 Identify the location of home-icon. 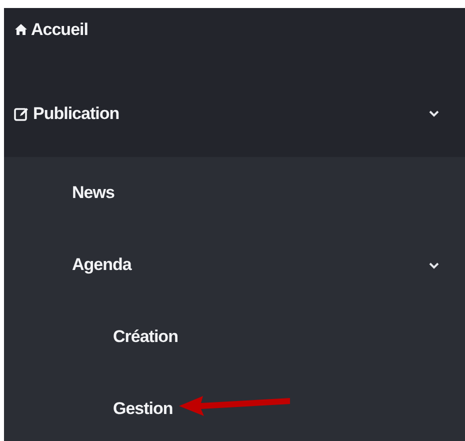
(21, 29).